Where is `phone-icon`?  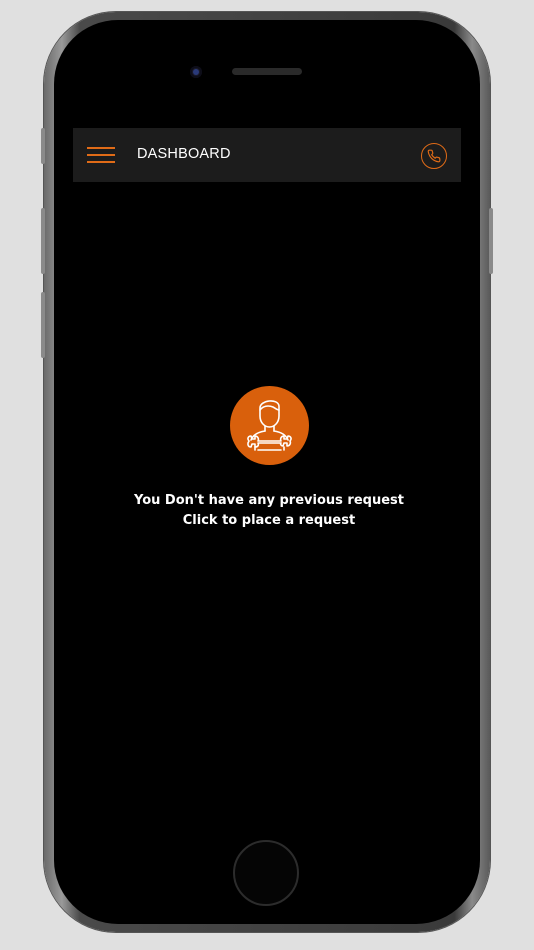 phone-icon is located at coordinates (434, 156).